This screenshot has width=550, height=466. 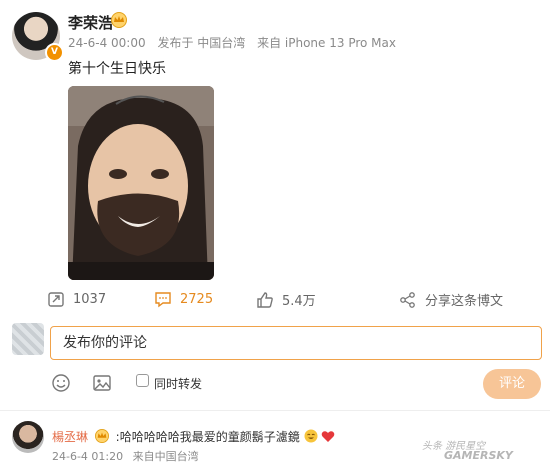 I want to click on reply-date: 24-6-4 01:20, so click(x=88, y=456).